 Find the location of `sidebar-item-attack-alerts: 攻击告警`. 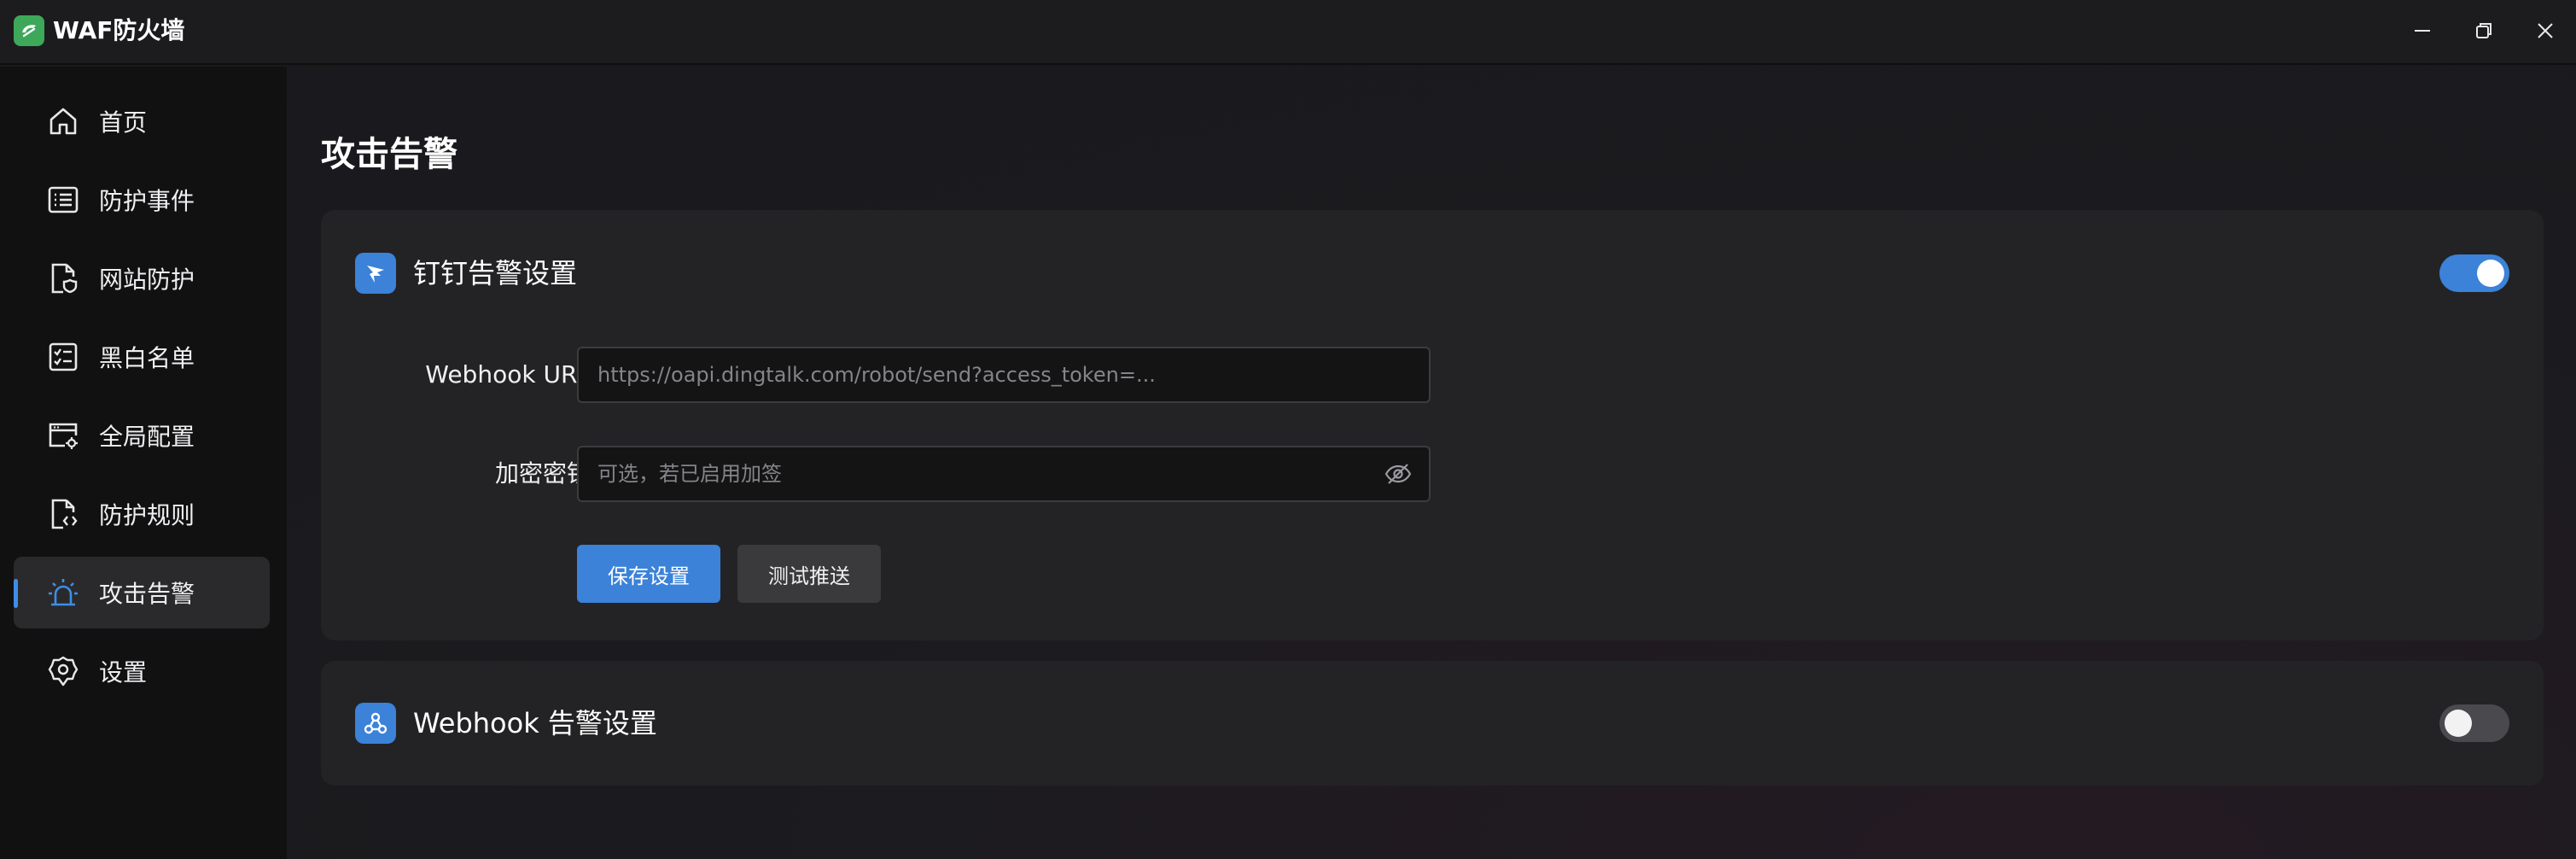

sidebar-item-attack-alerts: 攻击告警 is located at coordinates (142, 592).